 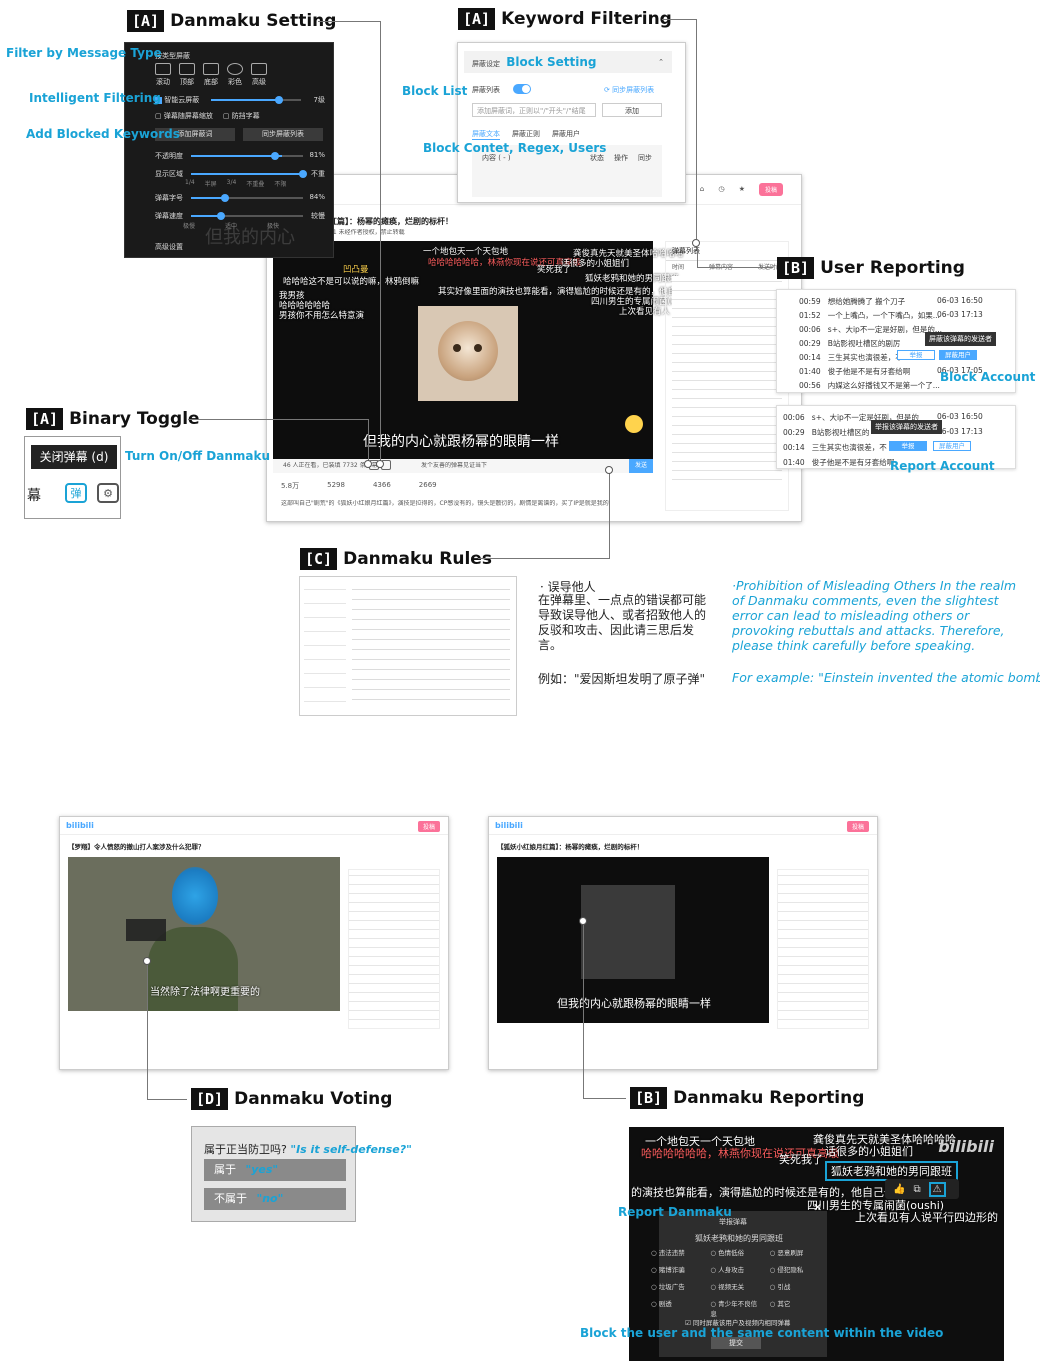 I want to click on speed-row: 弹幕速度 较慢 极慢 适中 极快, so click(x=240, y=220).